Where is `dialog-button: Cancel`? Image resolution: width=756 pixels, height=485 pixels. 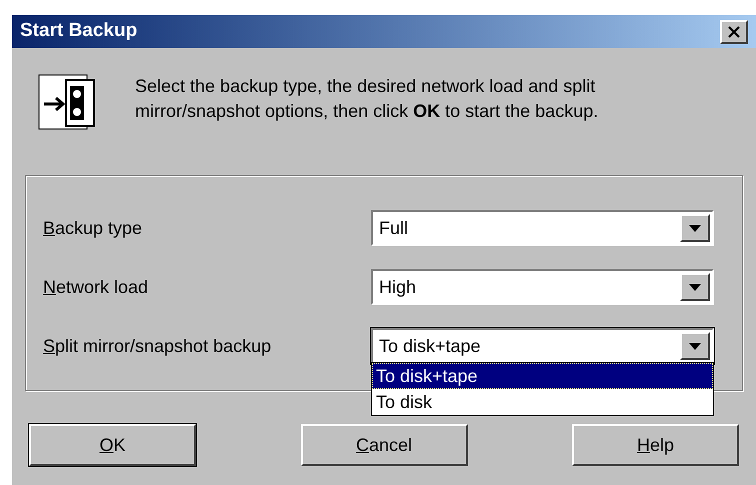
dialog-button: Cancel is located at coordinates (384, 445).